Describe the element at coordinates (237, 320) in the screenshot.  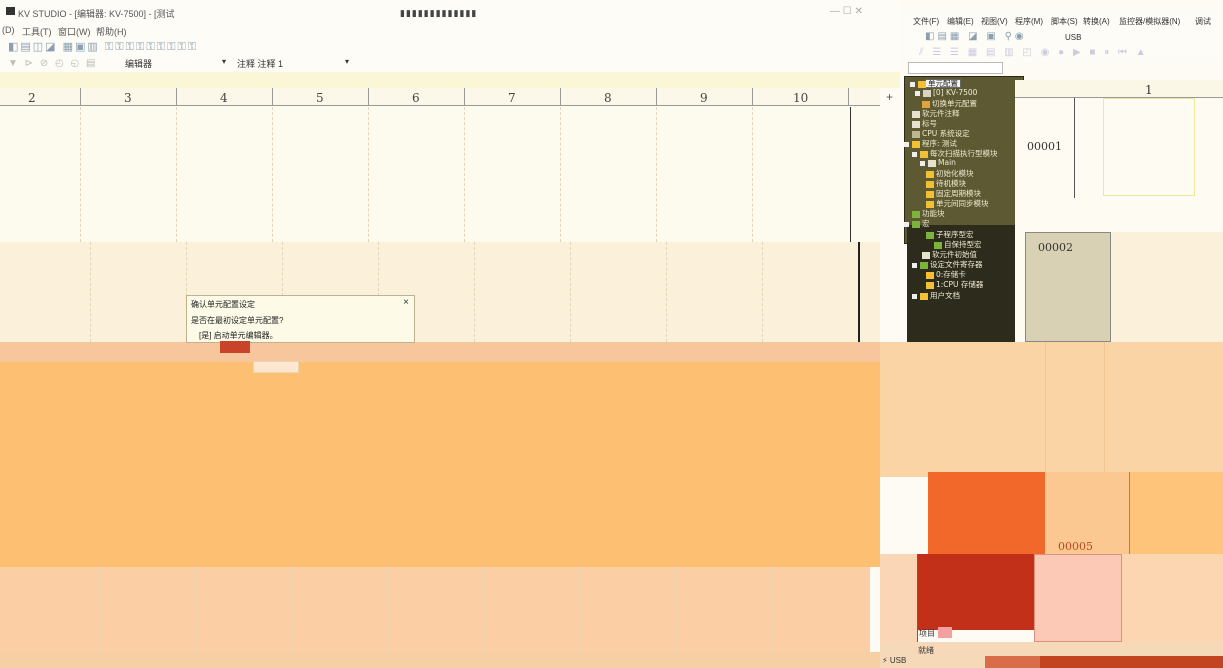
I see `dialog-question: 是否在最初设定单元配置?` at that location.